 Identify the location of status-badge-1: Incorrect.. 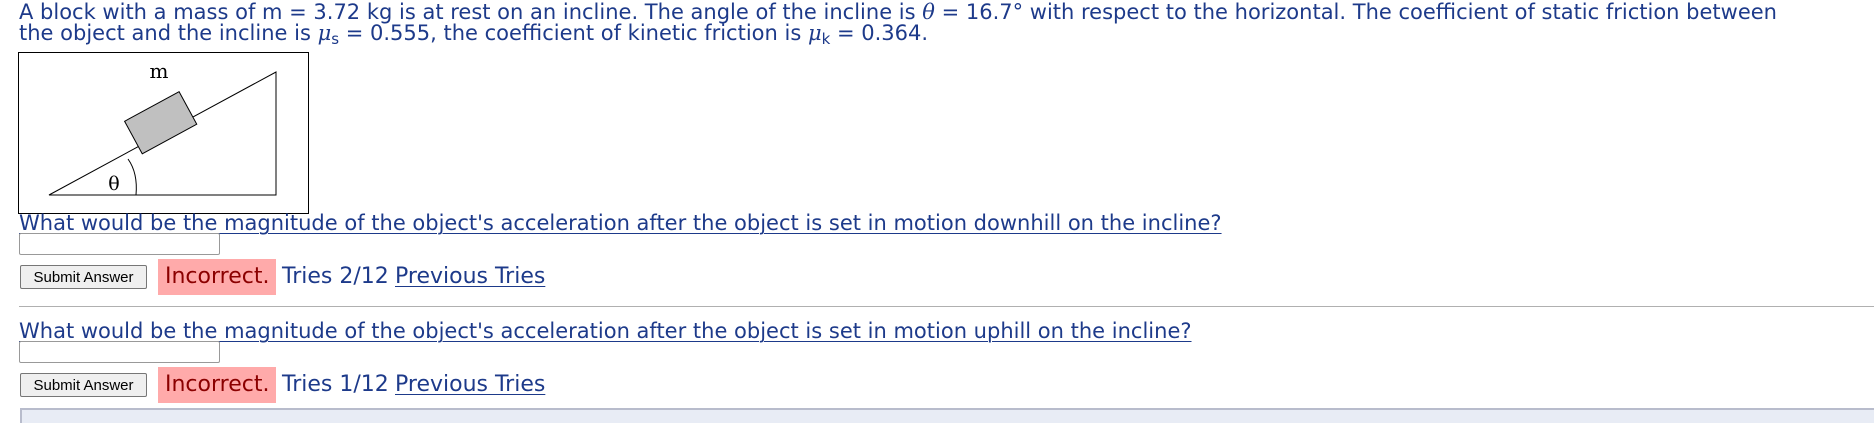
(217, 277).